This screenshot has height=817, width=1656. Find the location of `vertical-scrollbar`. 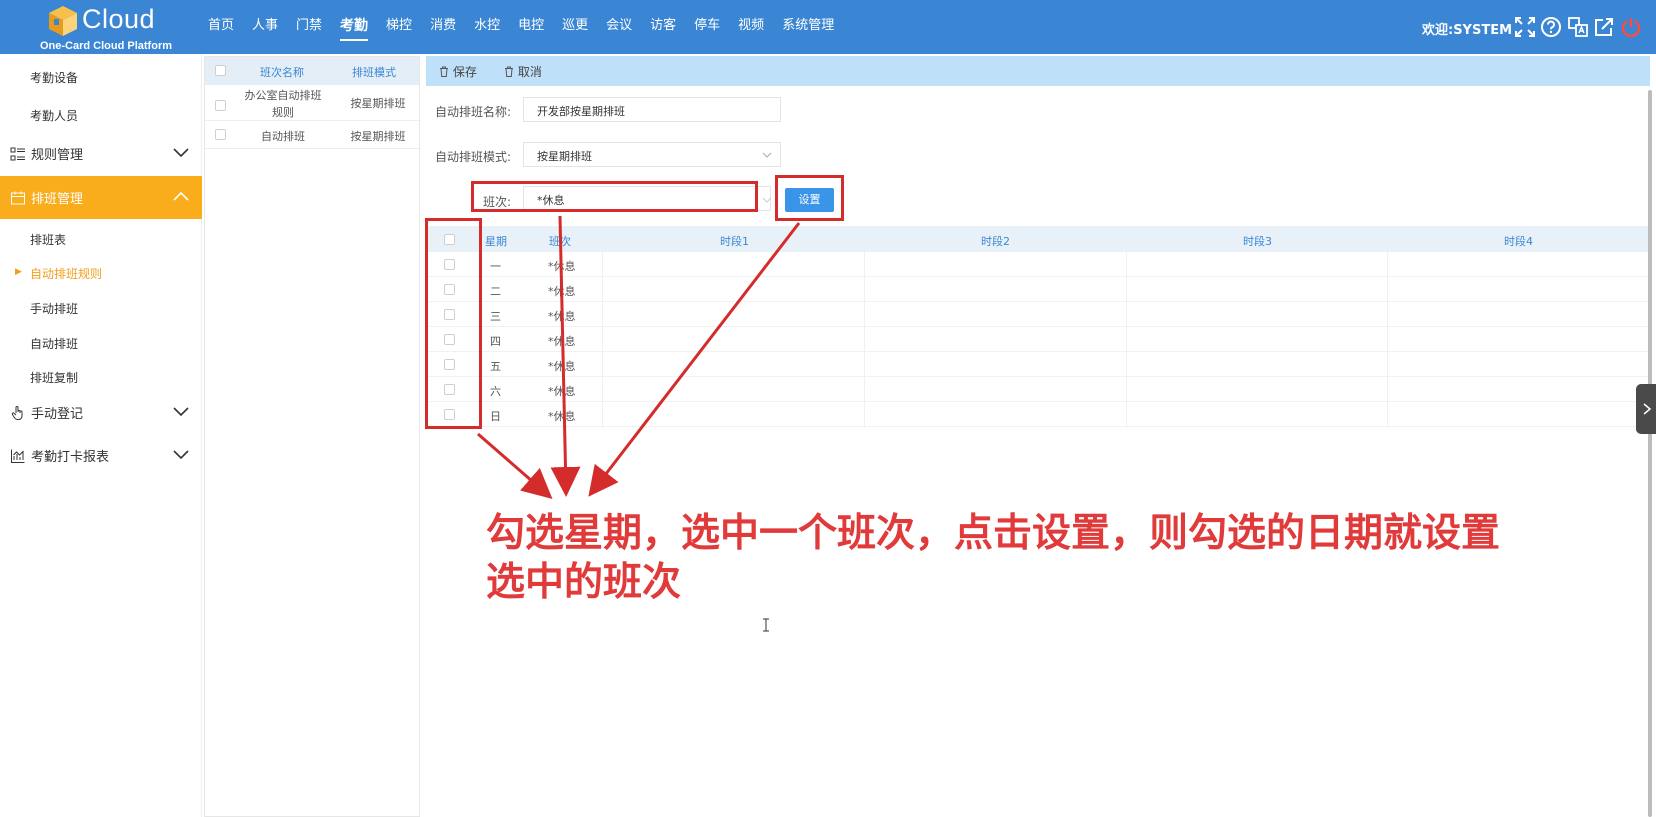

vertical-scrollbar is located at coordinates (1650, 453).